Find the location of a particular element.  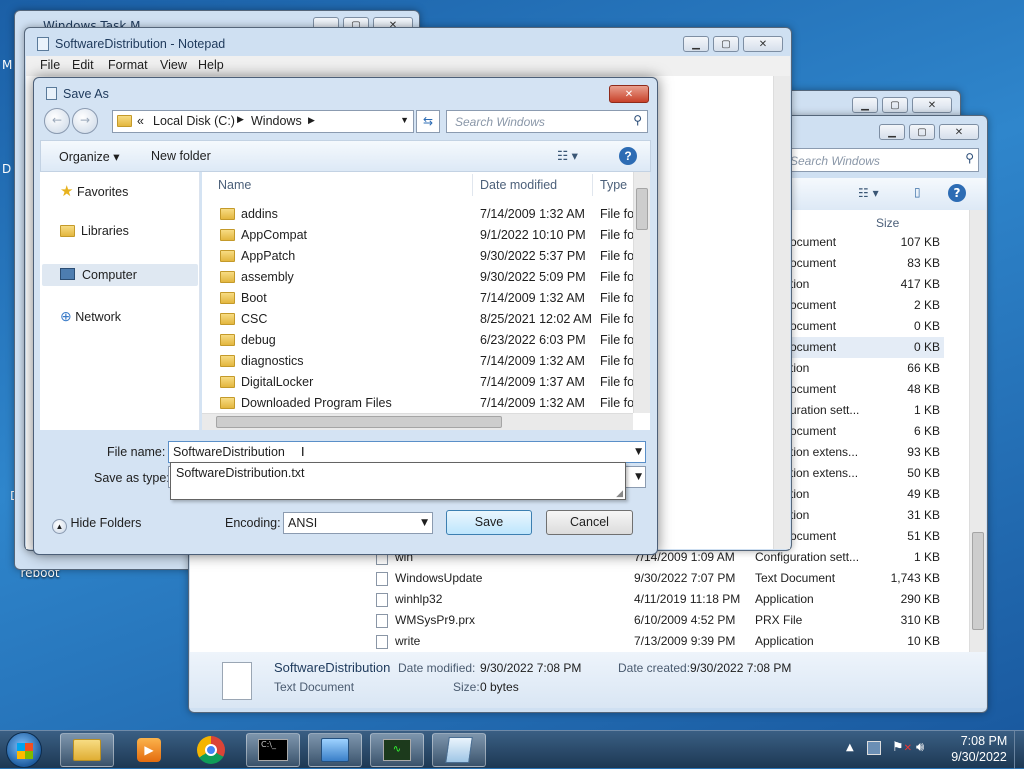

file-row: assembly 9/30/2022 5:09 PM File fol is located at coordinates (419, 277).